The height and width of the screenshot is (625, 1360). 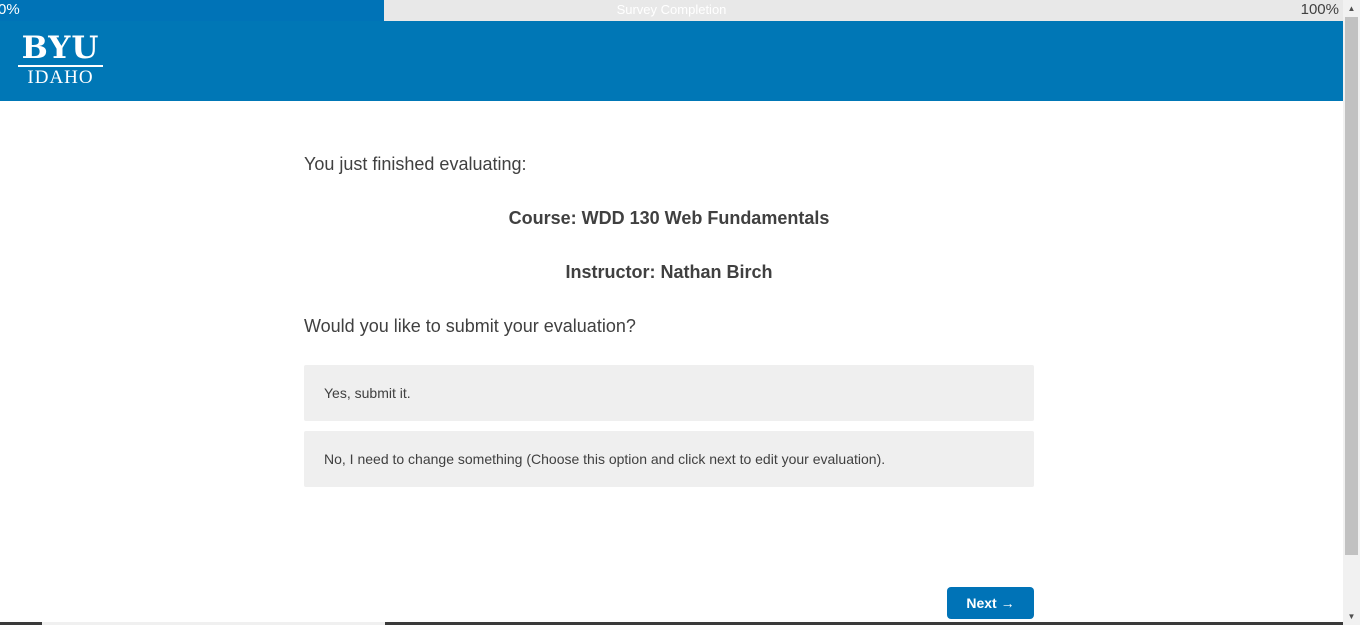 I want to click on progress-end-label: 100%, so click(x=1319, y=9).